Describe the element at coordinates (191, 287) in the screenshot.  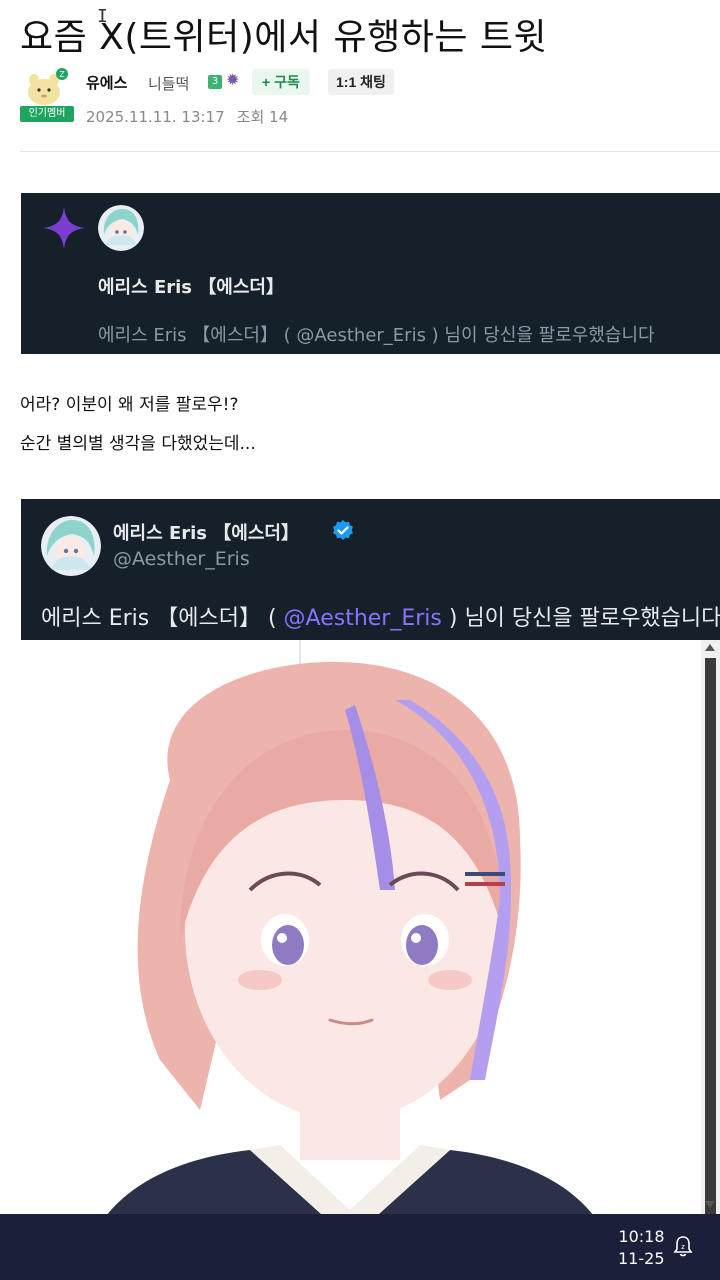
I see `notification-name: 에리스 Eris 【에스더】` at that location.